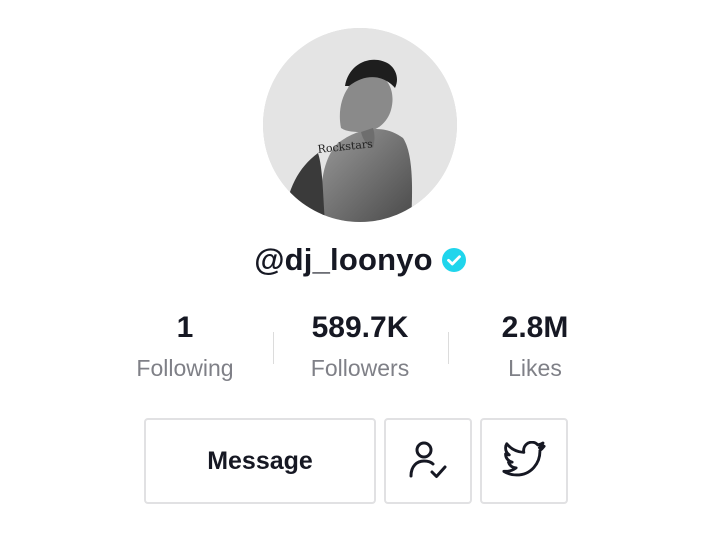  Describe the element at coordinates (185, 345) in the screenshot. I see `stat-following: 1 Following` at that location.